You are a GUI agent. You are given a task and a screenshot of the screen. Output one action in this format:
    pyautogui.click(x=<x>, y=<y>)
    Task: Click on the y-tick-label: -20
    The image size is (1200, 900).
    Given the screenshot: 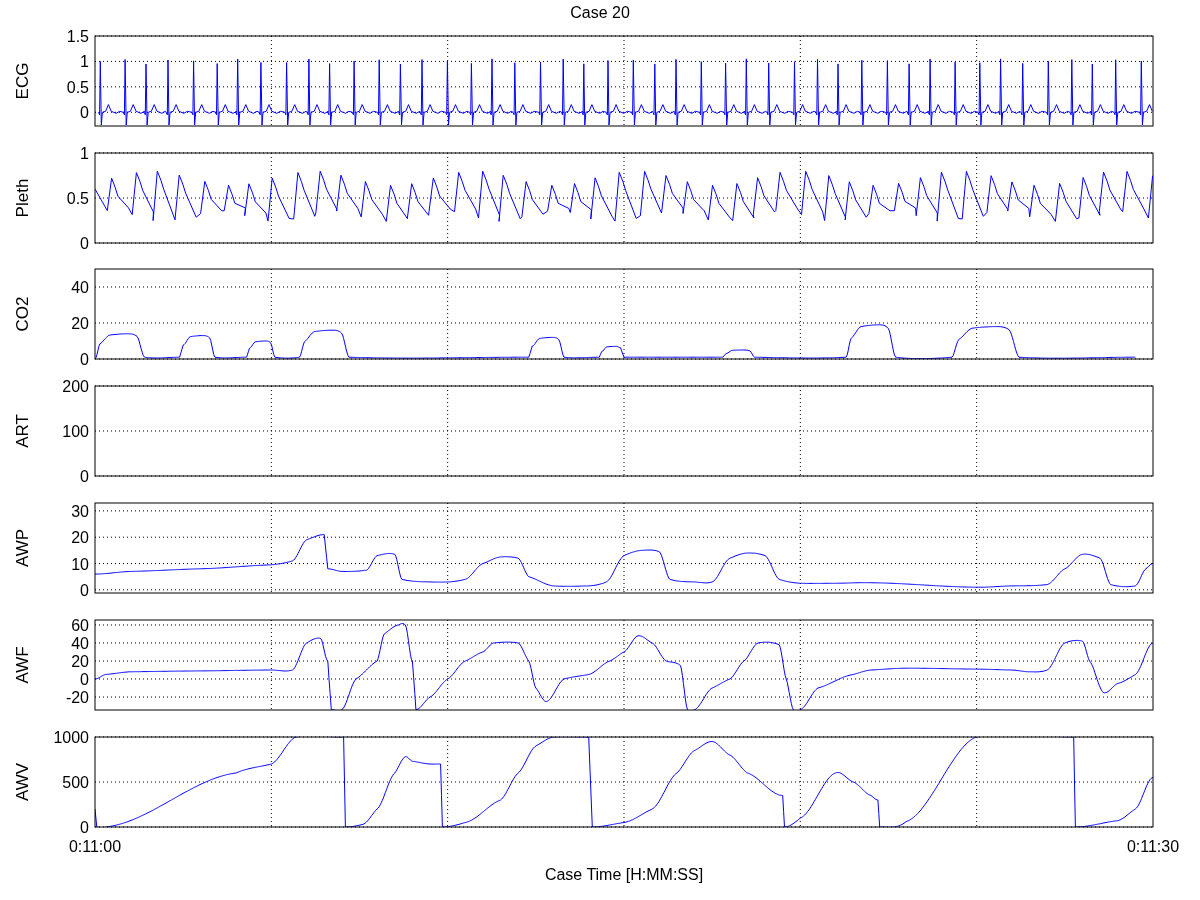 What is the action you would take?
    pyautogui.click(x=77, y=698)
    